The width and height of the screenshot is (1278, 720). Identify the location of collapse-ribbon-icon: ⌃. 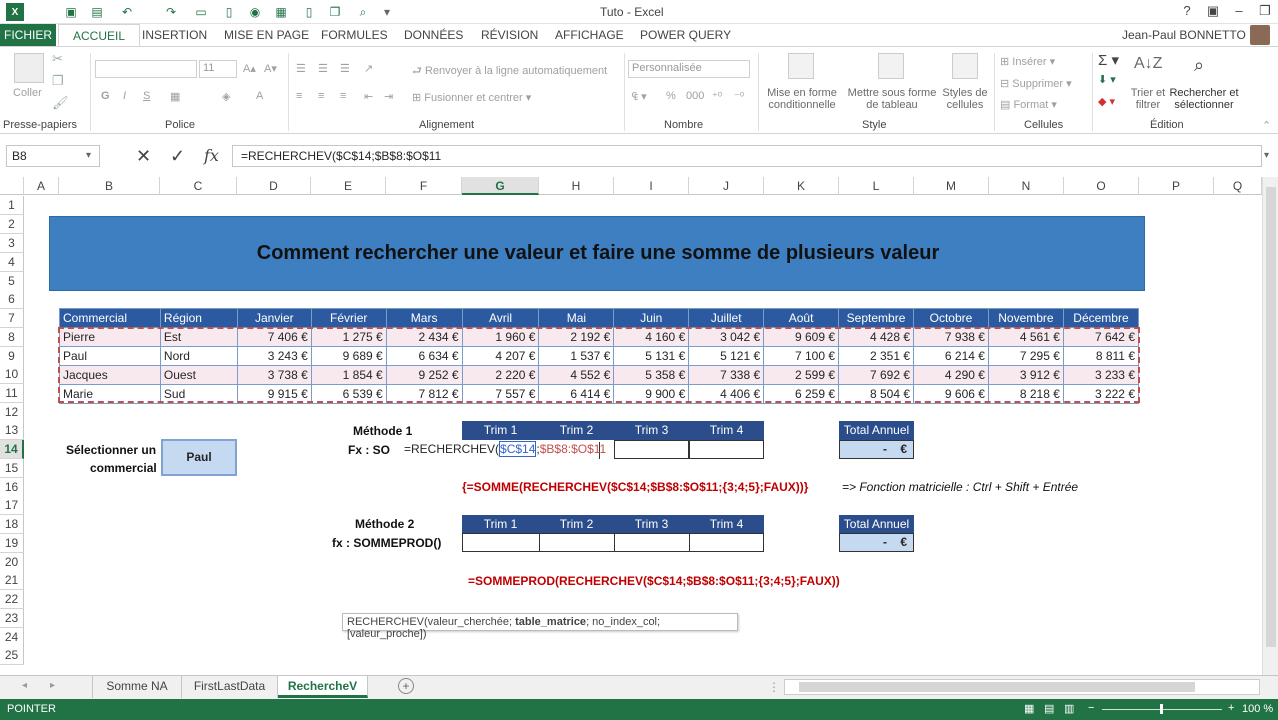
(1266, 125).